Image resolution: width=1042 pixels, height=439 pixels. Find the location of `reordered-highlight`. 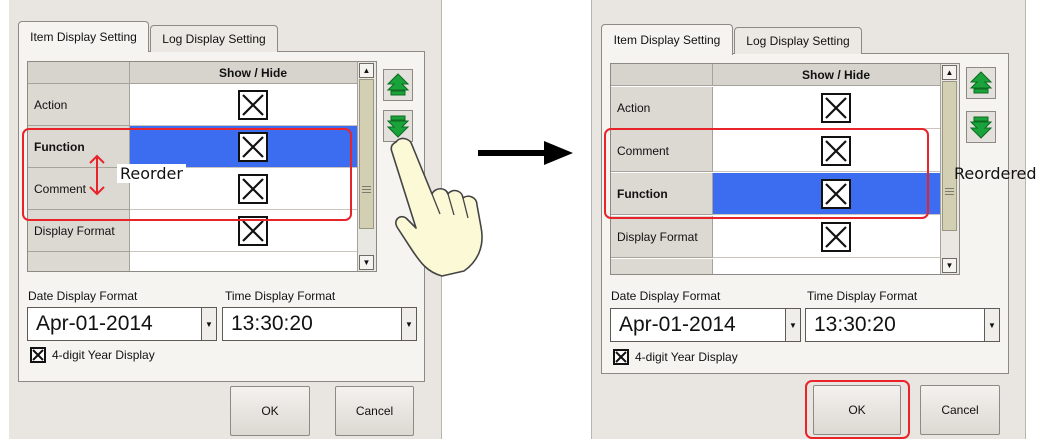

reordered-highlight is located at coordinates (766, 173).